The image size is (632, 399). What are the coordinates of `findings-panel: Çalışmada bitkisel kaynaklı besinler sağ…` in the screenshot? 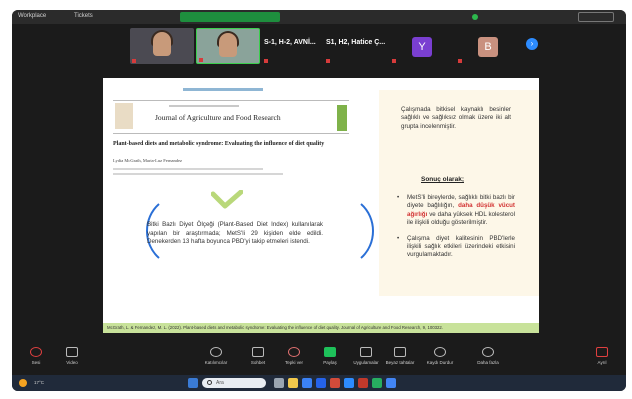 It's located at (459, 193).